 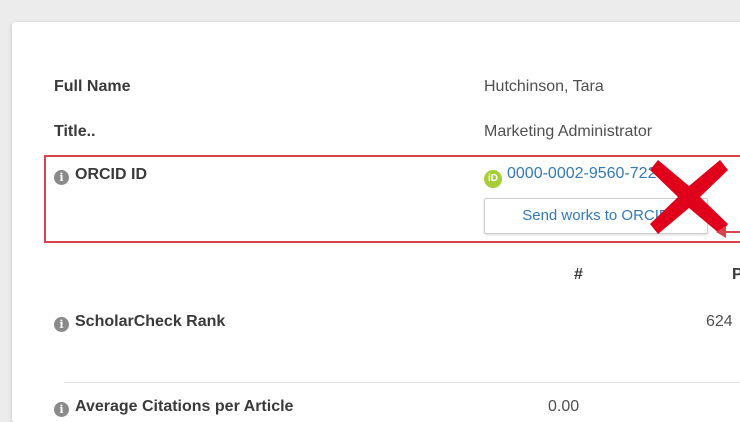 I want to click on column-header-count: #, so click(x=578, y=274).